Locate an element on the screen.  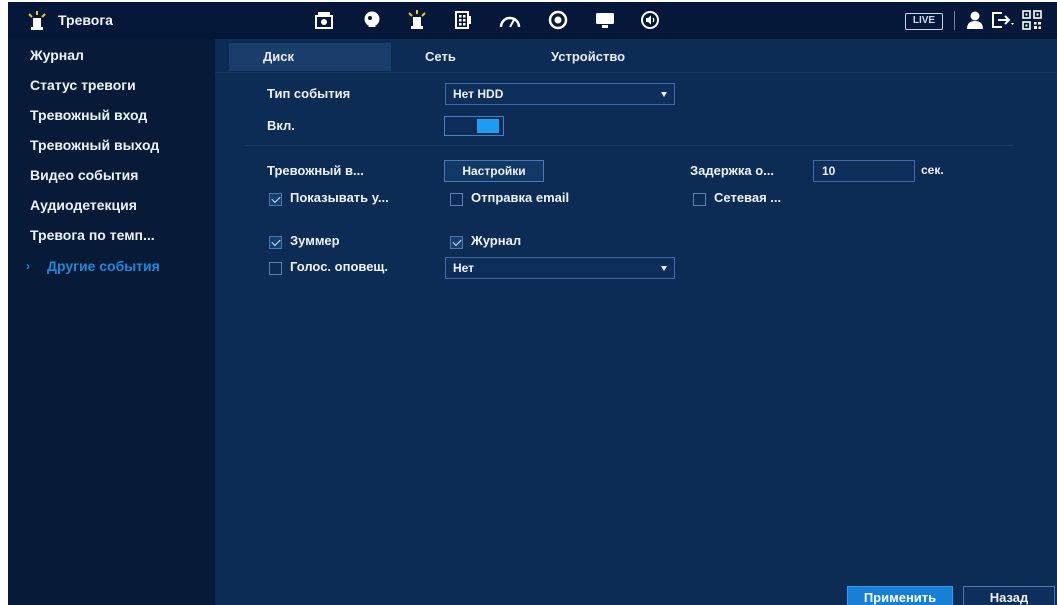
tab-label: Сеть is located at coordinates (440, 56).